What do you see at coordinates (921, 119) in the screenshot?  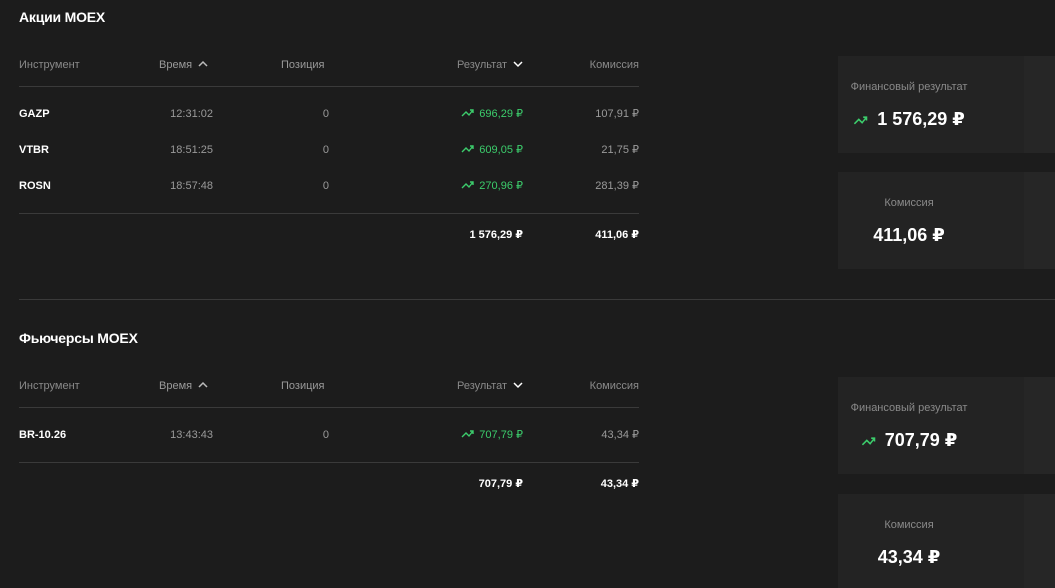 I see `financial-result-value: 1 576,29 ₽` at bounding box center [921, 119].